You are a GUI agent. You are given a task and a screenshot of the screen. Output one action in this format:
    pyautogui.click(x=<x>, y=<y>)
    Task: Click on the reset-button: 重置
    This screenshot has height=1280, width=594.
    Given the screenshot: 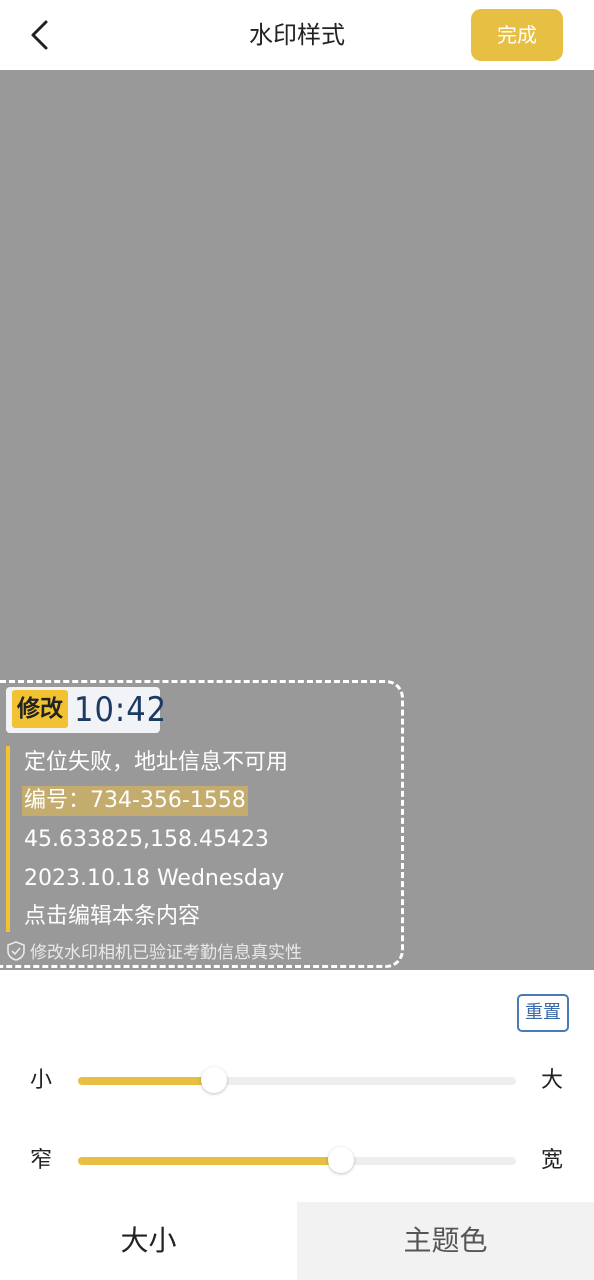 What is the action you would take?
    pyautogui.click(x=543, y=1013)
    